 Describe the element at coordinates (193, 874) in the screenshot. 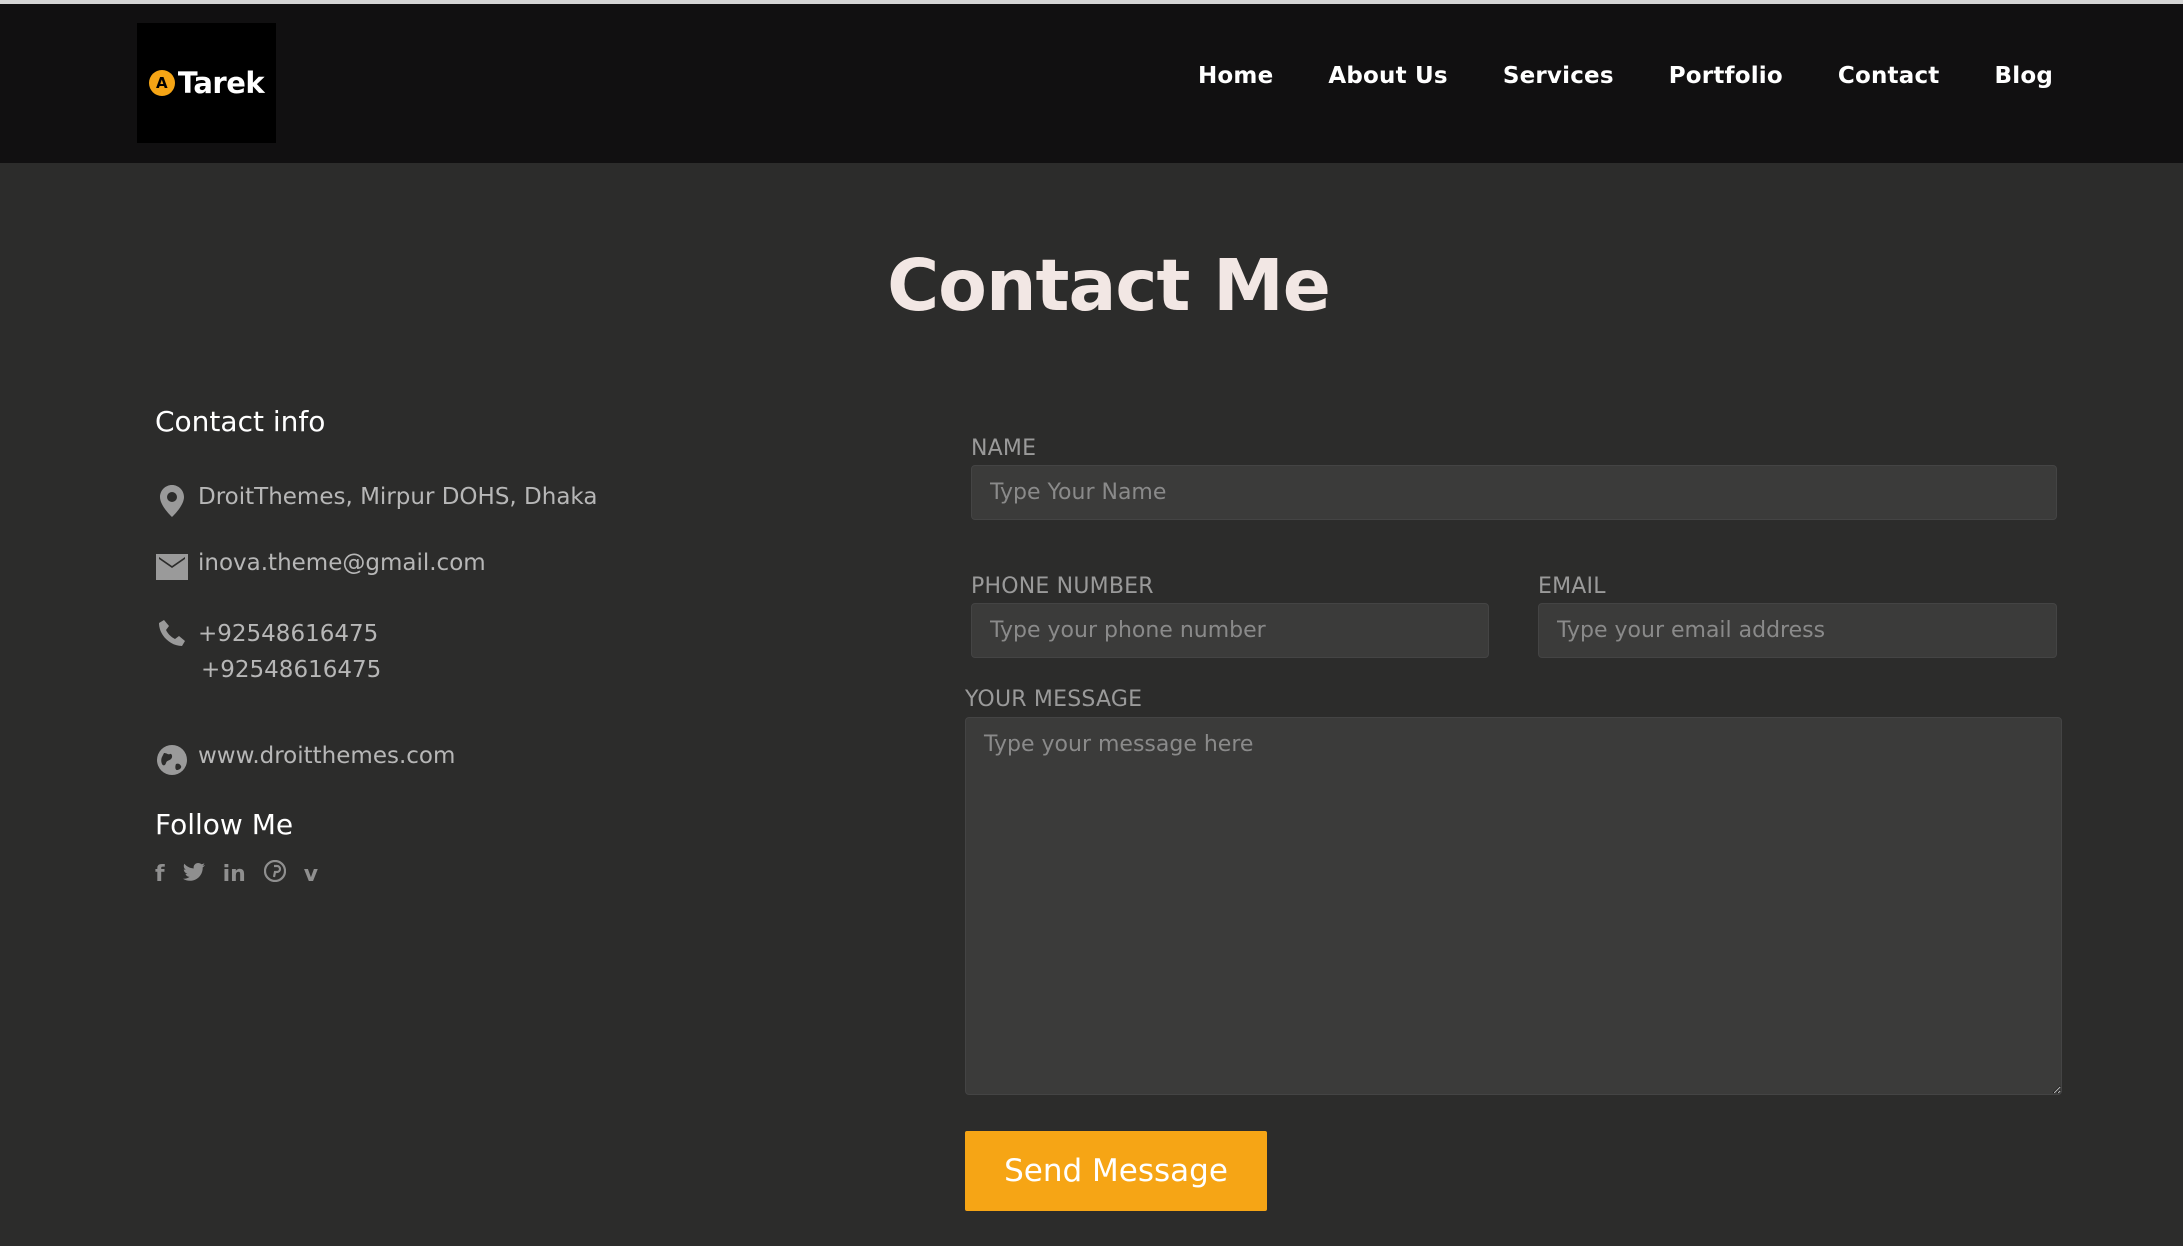

I see `twitter-icon` at that location.